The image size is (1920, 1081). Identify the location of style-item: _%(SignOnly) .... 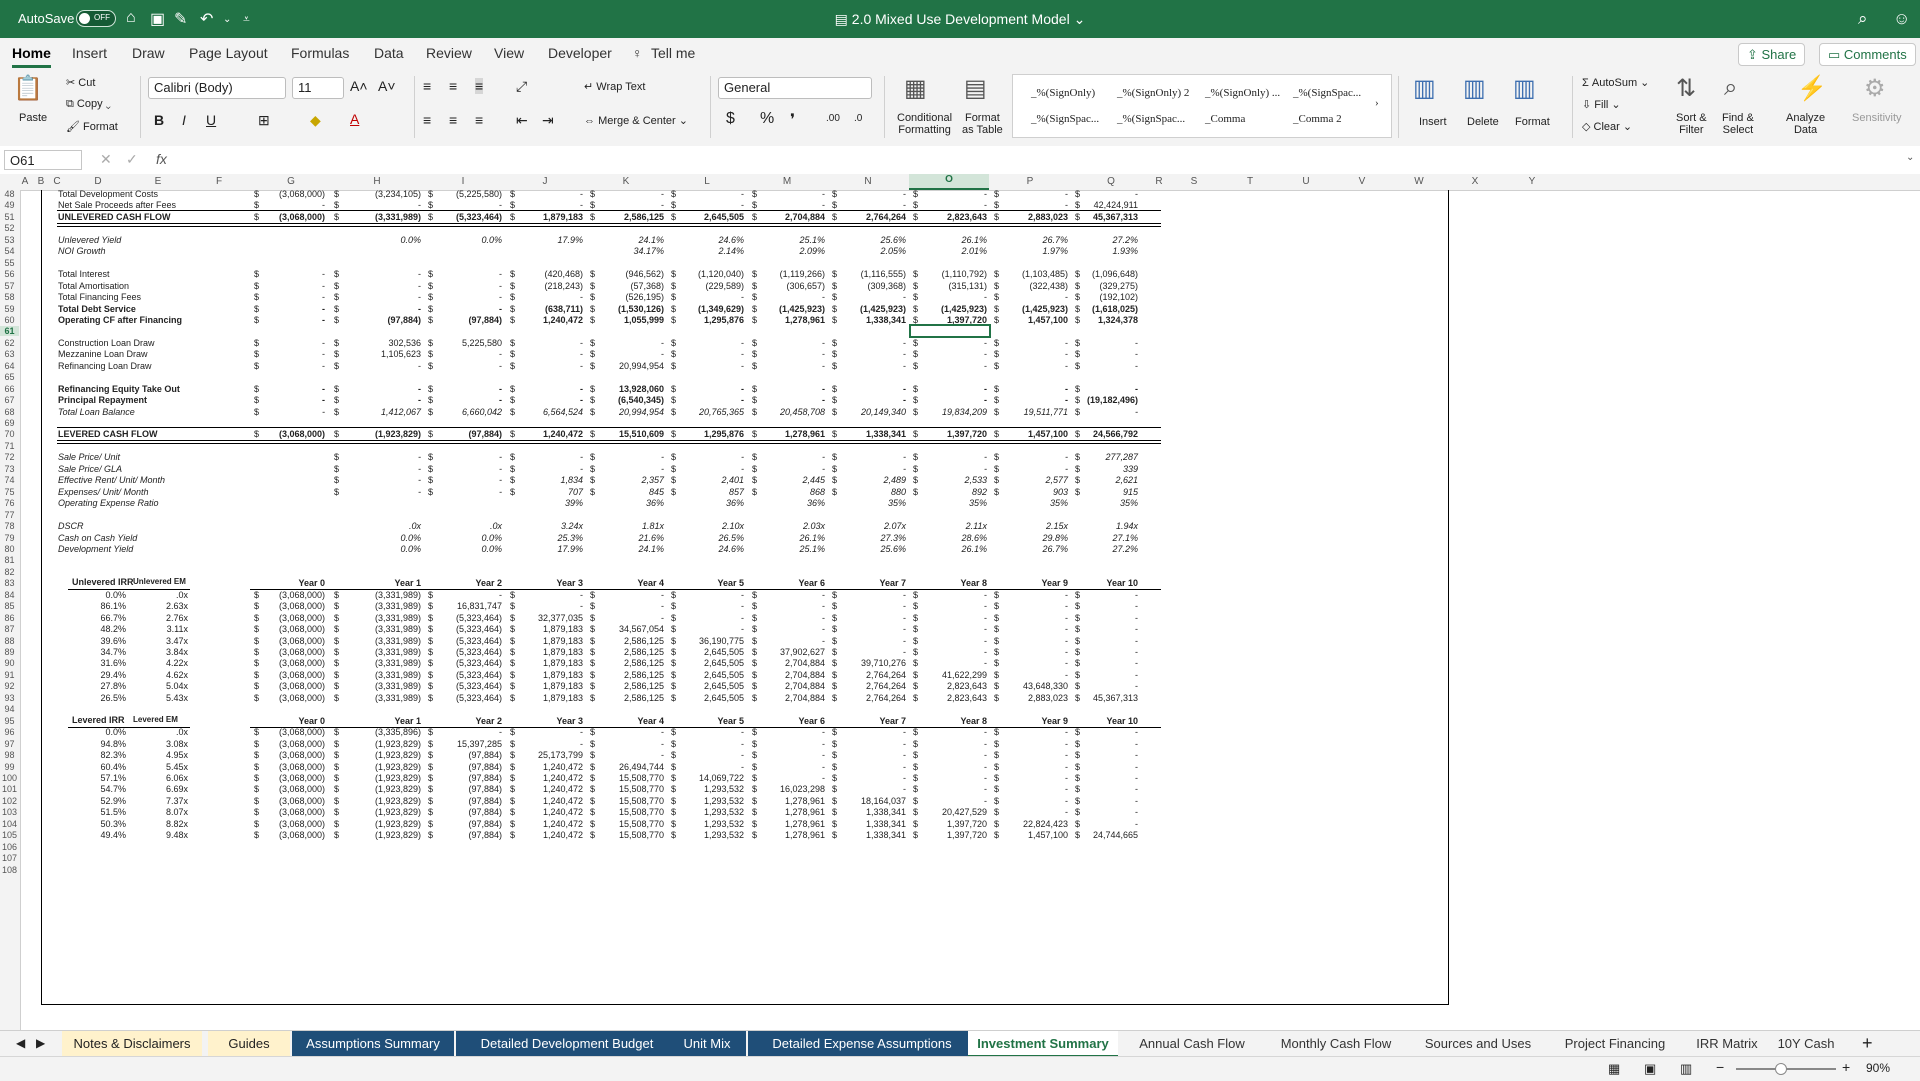
(1242, 93).